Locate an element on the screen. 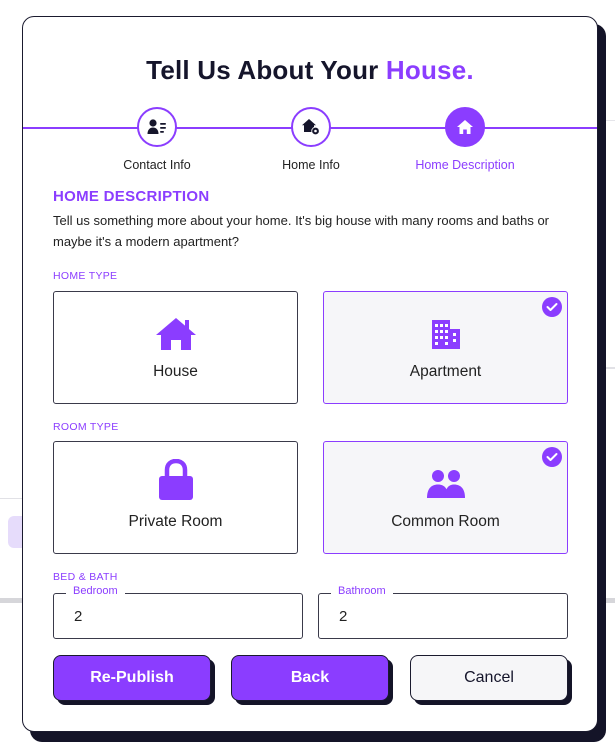  lock-icon is located at coordinates (175, 479).